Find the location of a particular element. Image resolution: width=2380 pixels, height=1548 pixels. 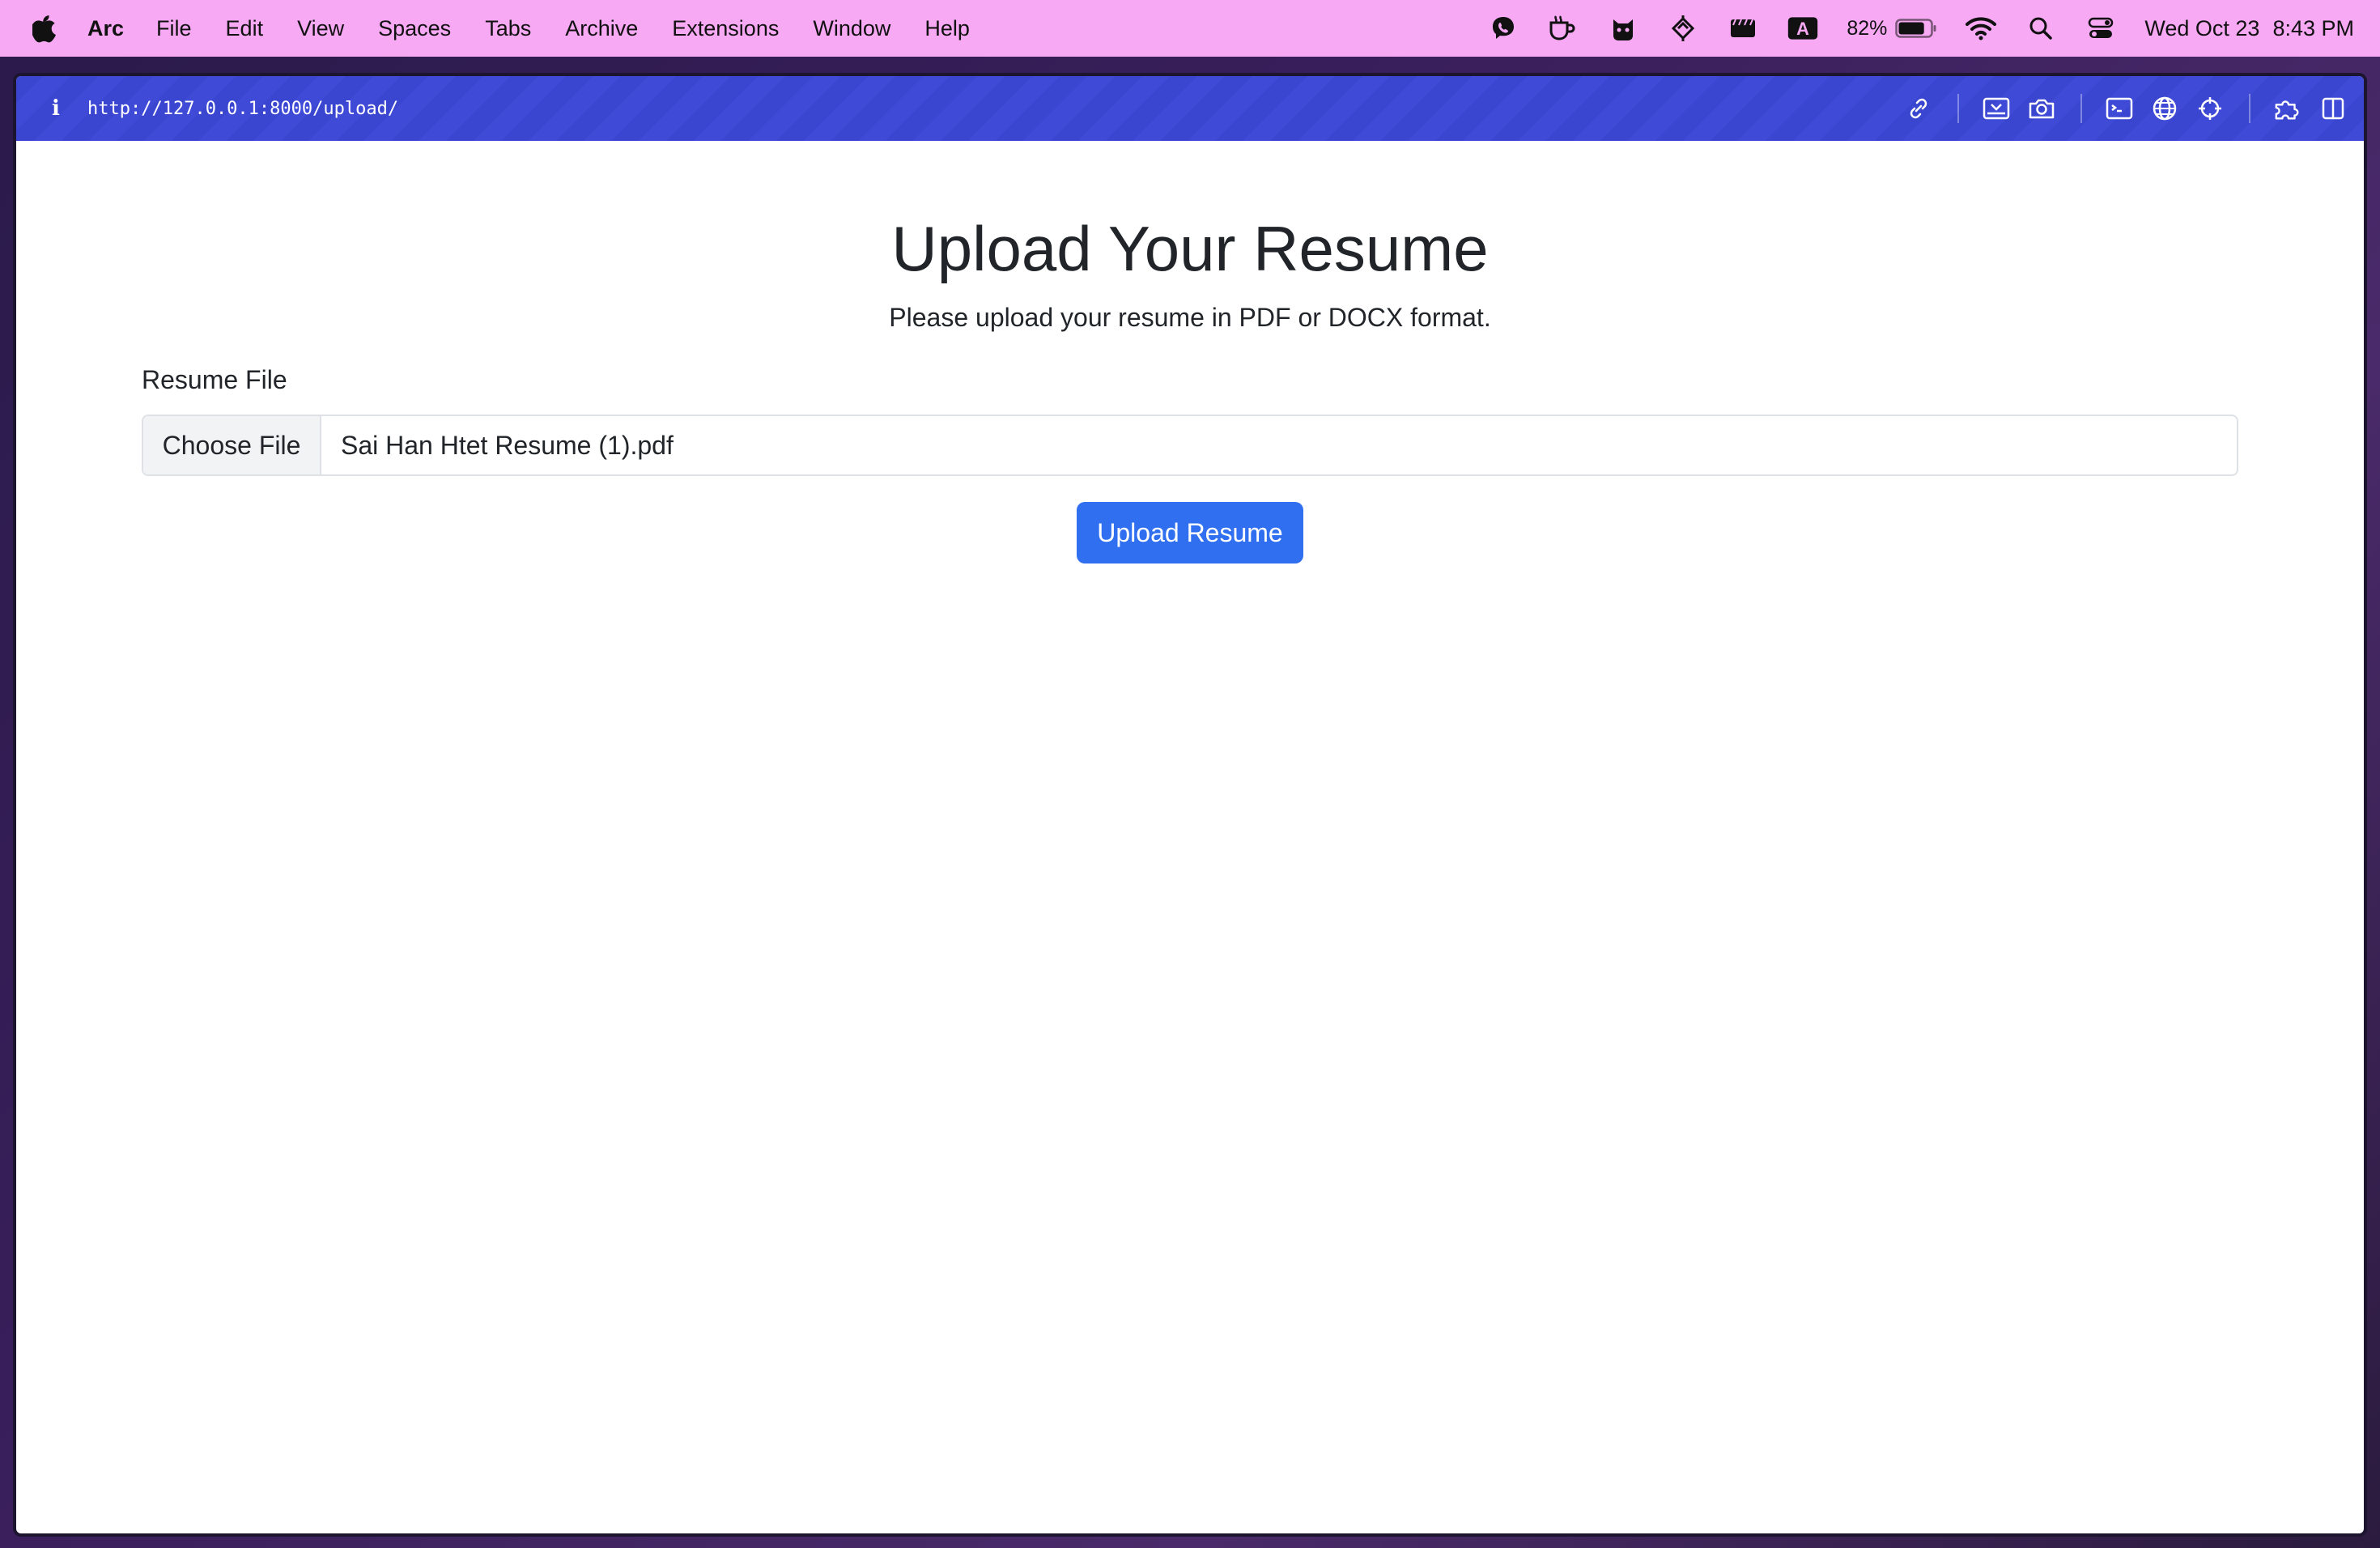

selected-file-name: Sai Han Htet Resume (1).pdf is located at coordinates (508, 445).